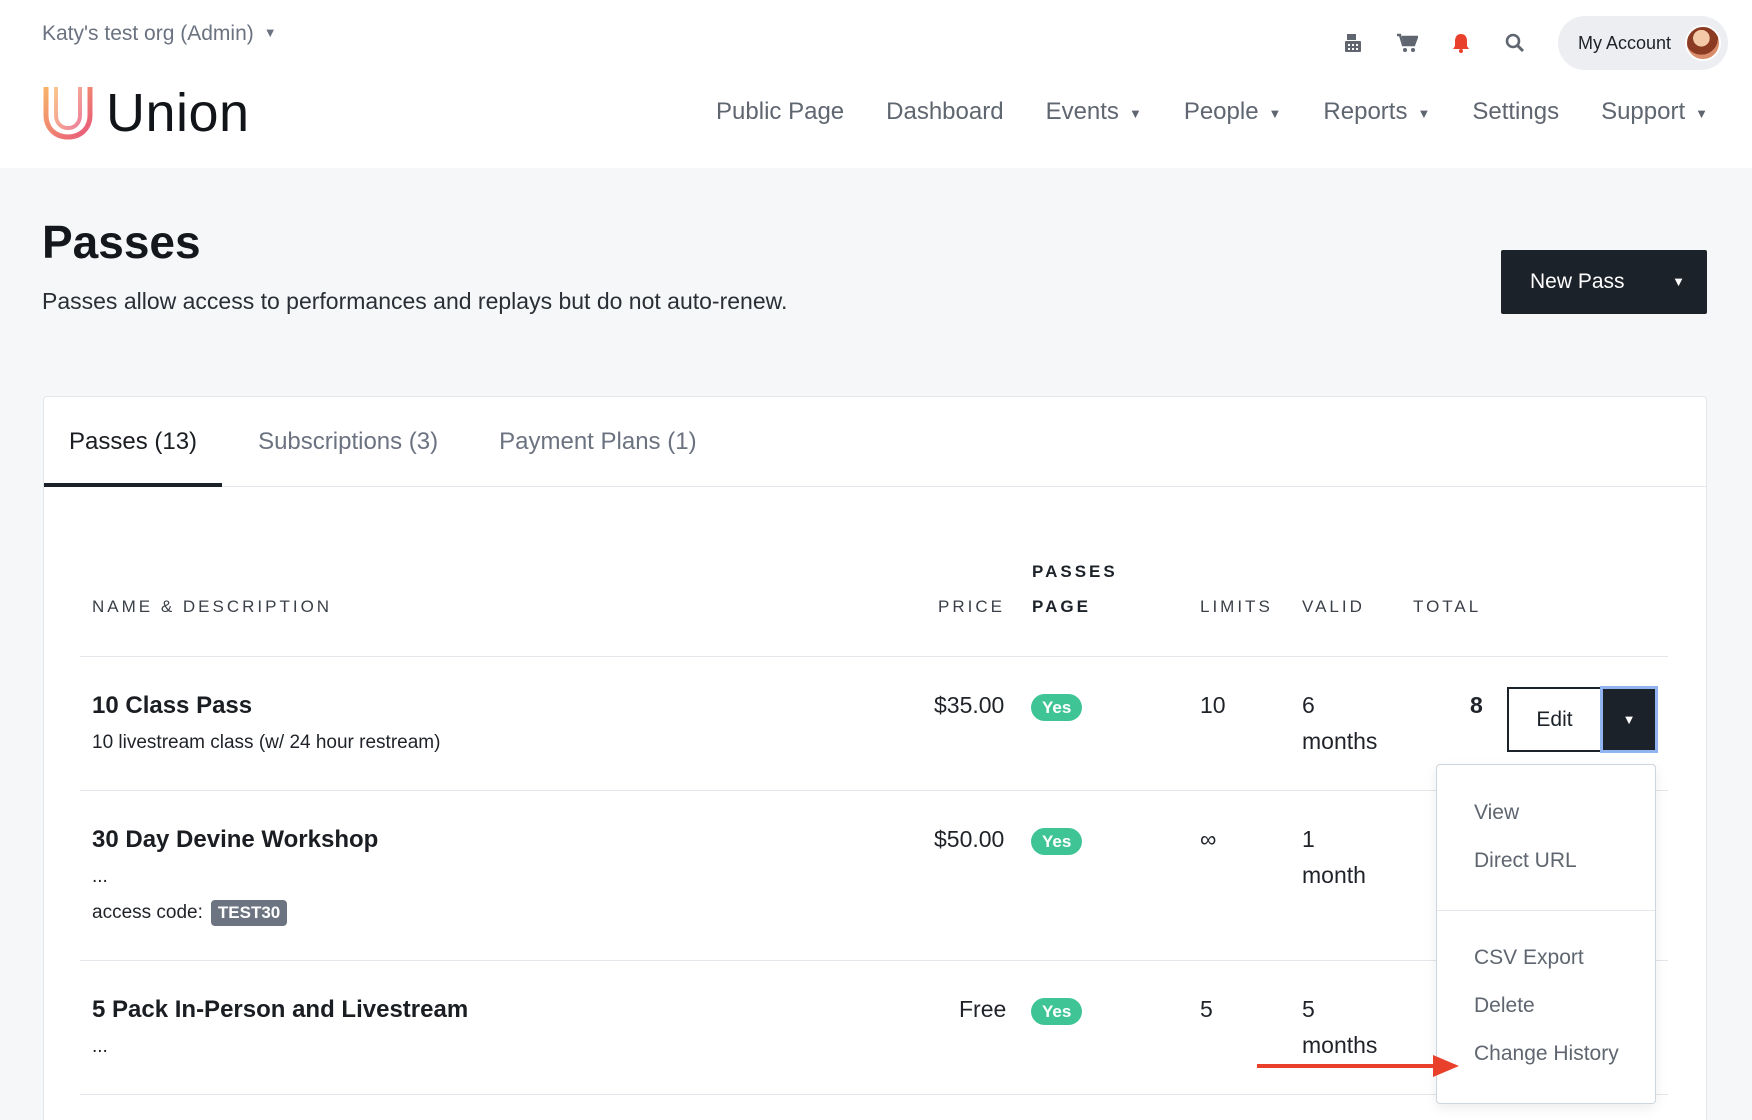  I want to click on search-icon, so click(1515, 43).